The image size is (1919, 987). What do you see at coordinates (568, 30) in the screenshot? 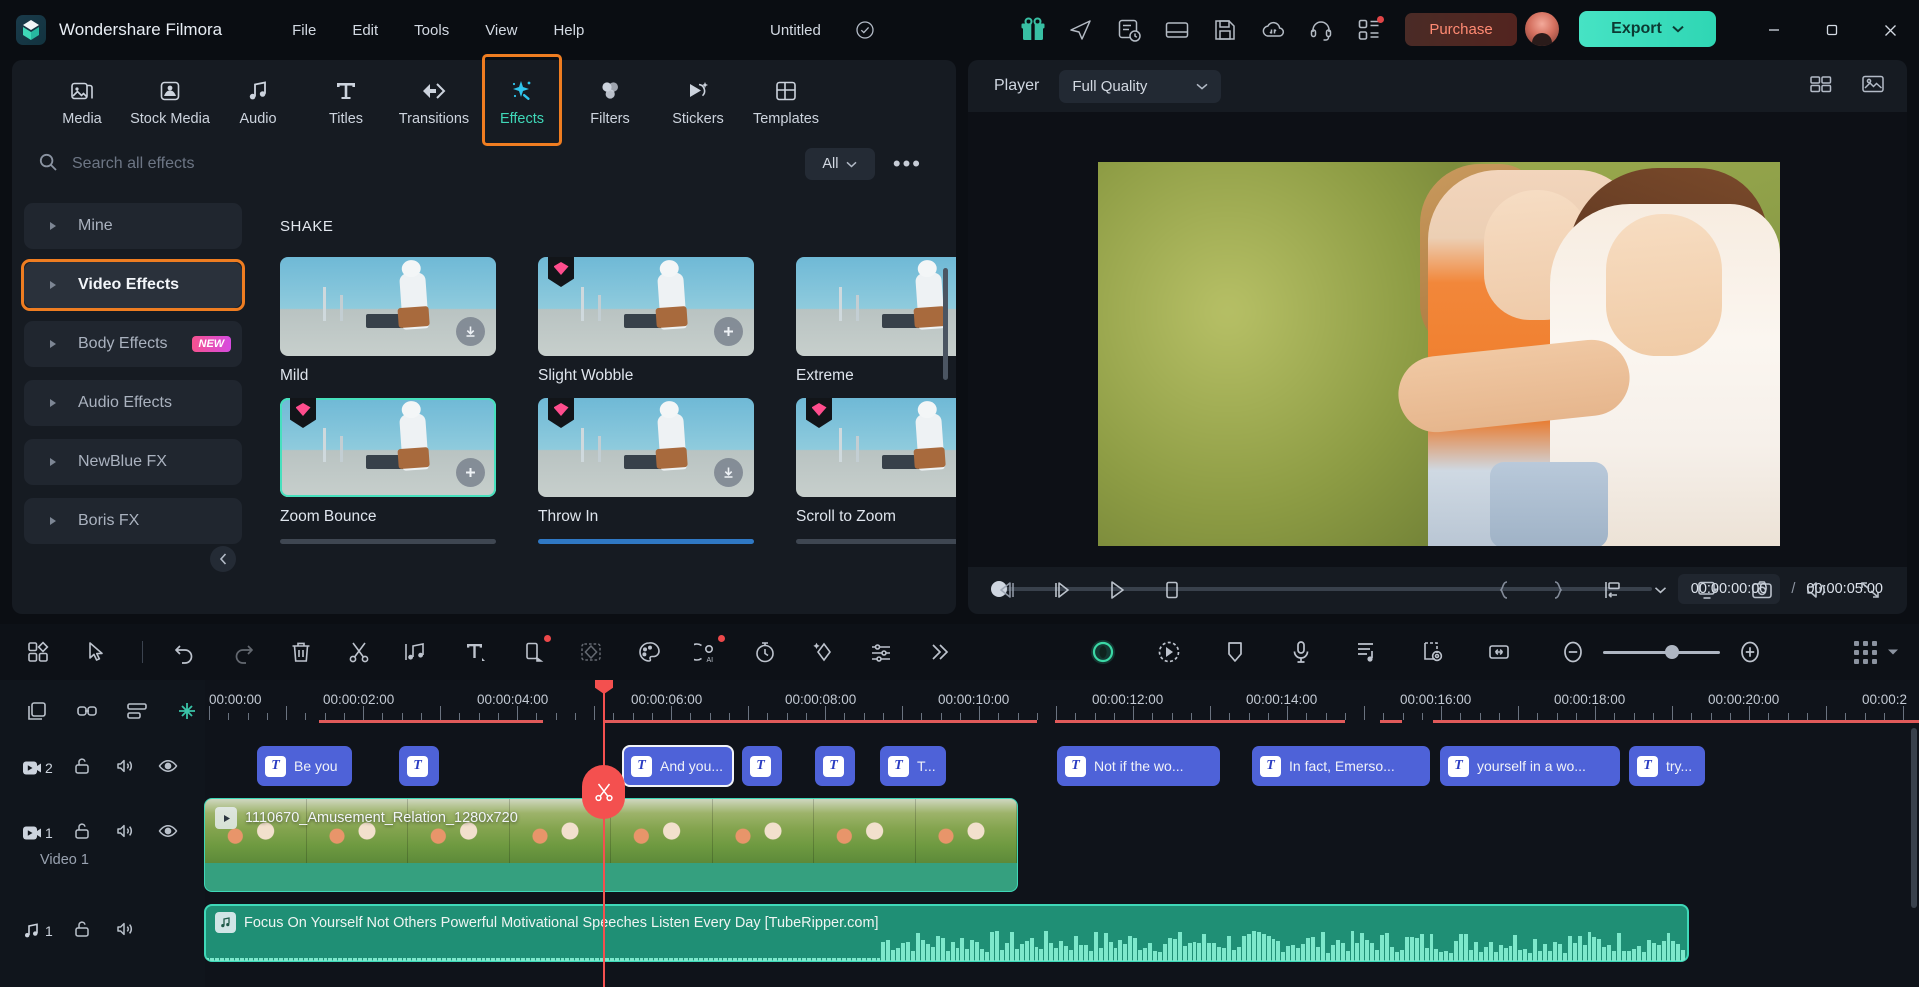
I see `menu-help: Help` at bounding box center [568, 30].